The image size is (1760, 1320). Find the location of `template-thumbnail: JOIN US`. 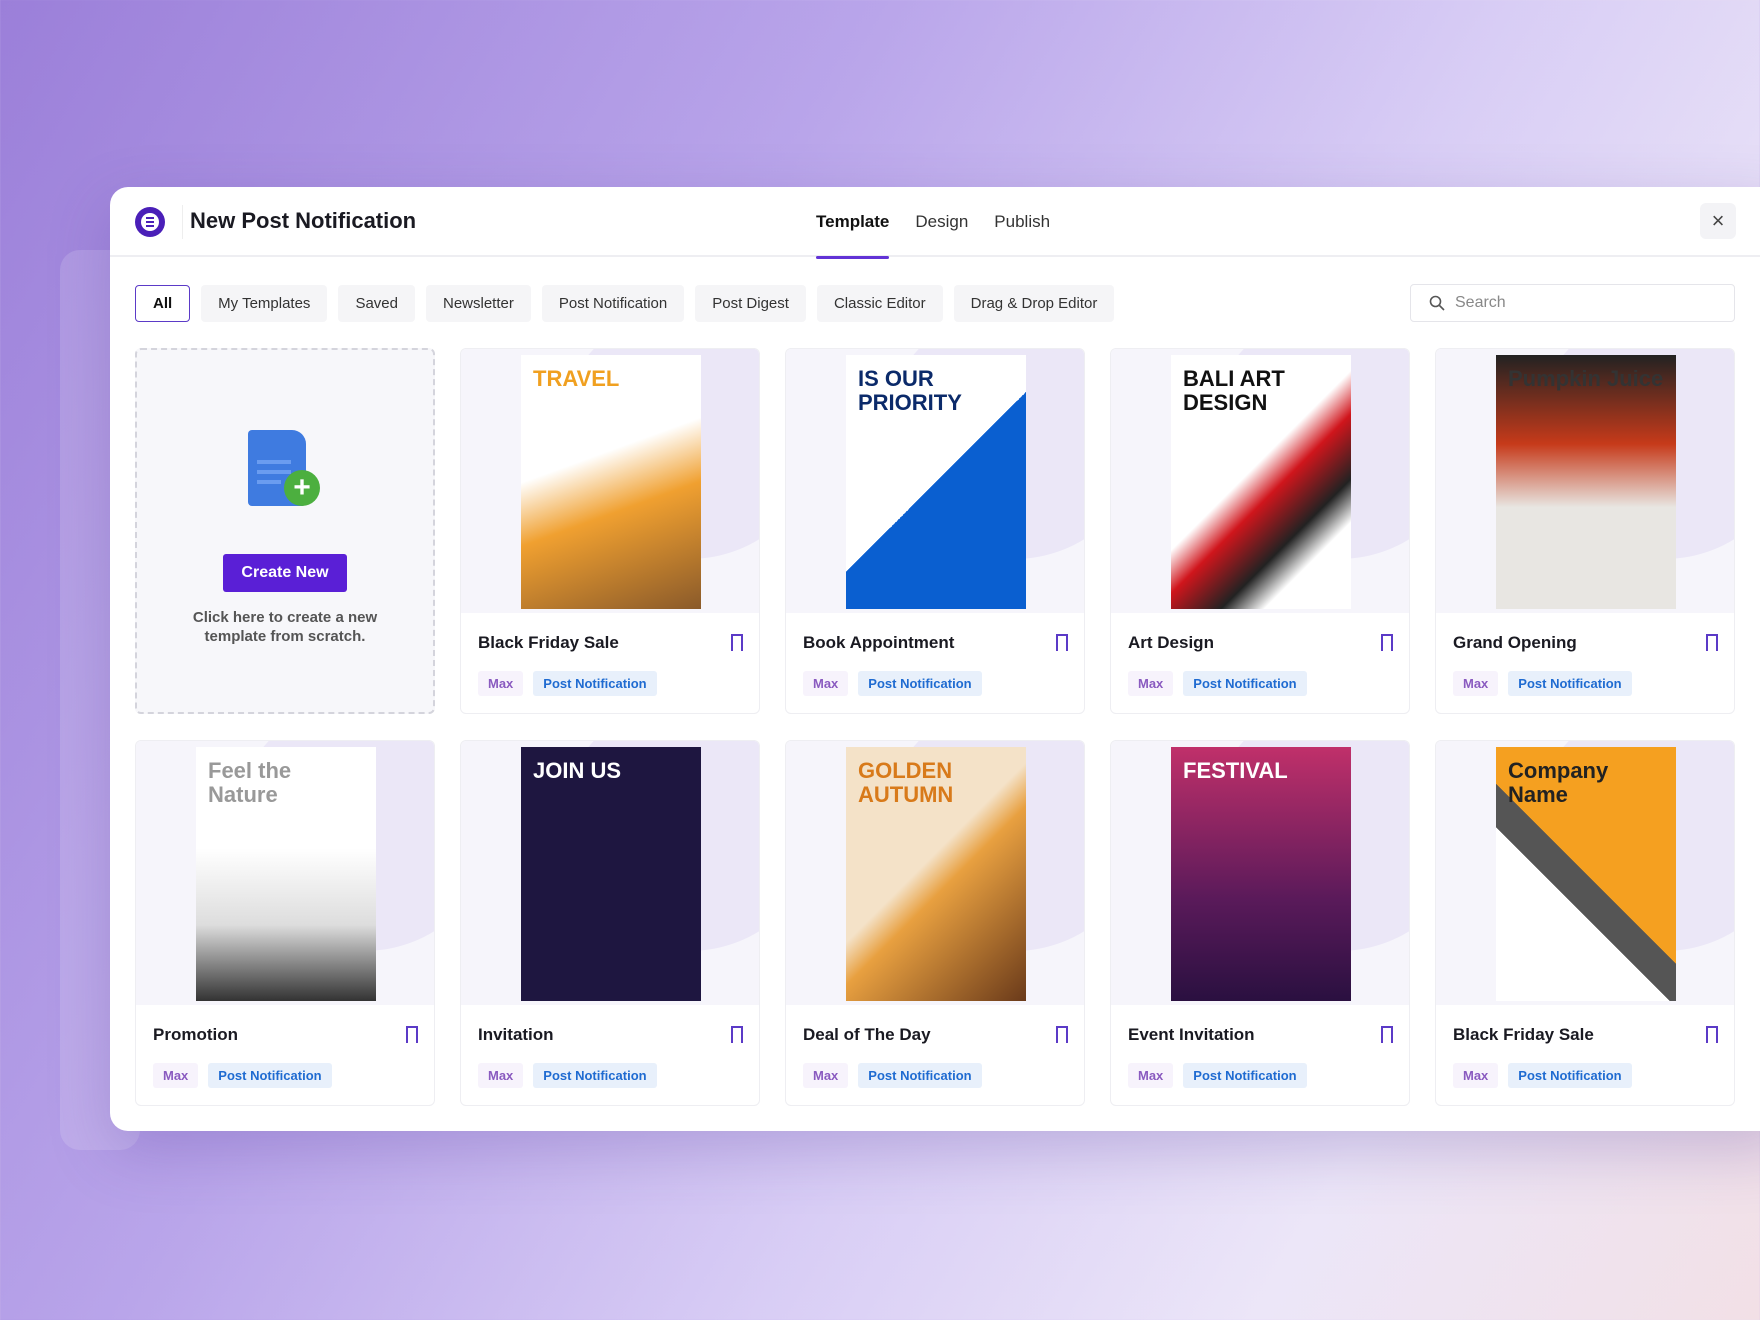

template-thumbnail: JOIN US is located at coordinates (610, 873).